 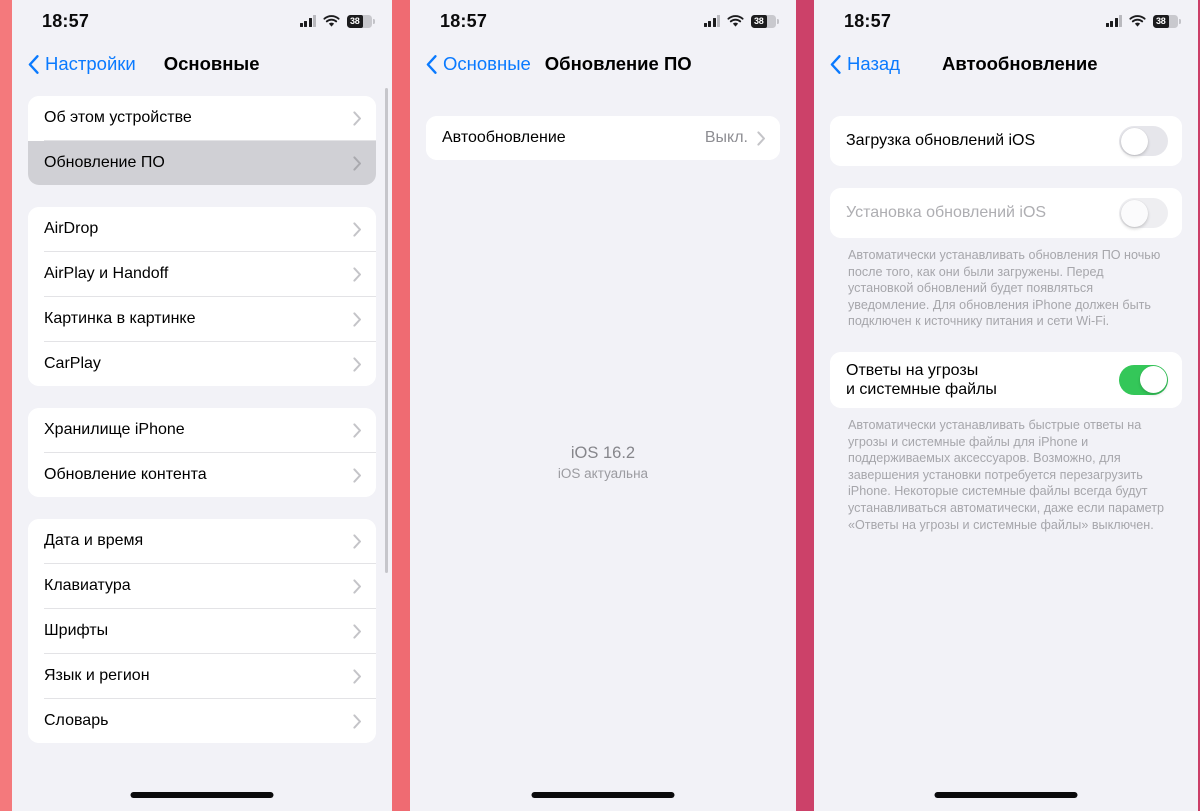 What do you see at coordinates (125, 474) in the screenshot?
I see `list-item-label: Обновление контента` at bounding box center [125, 474].